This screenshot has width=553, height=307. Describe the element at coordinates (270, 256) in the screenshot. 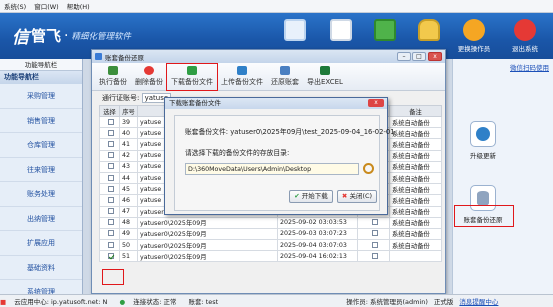

I see `table-row: 51 yatuser0\2025年09月 2025-09-04 16:02:13` at that location.